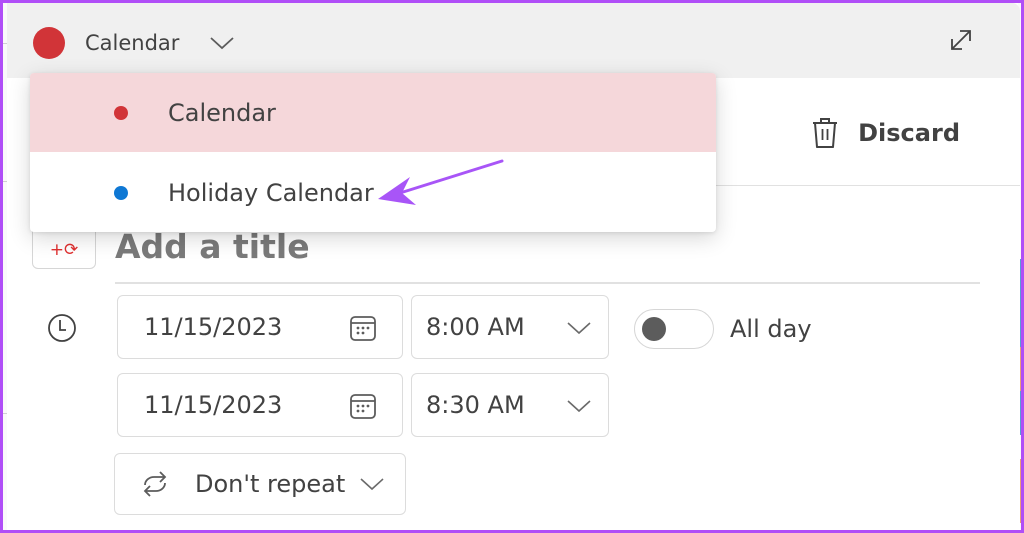 This screenshot has width=1024, height=533. I want to click on toggle-knob, so click(654, 329).